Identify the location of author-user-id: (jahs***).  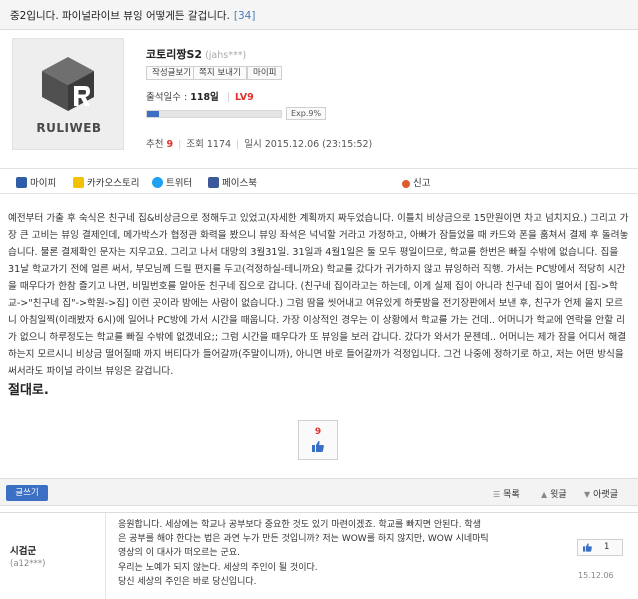
(226, 55).